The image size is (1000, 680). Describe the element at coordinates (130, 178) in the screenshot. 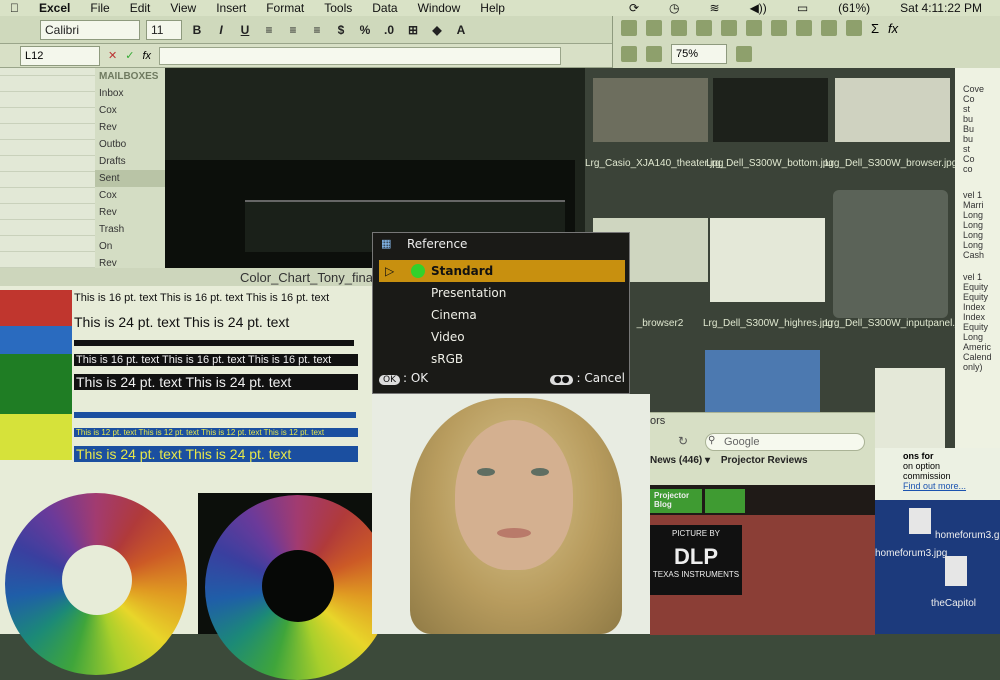

I see `mailbox-sent: Sent` at that location.